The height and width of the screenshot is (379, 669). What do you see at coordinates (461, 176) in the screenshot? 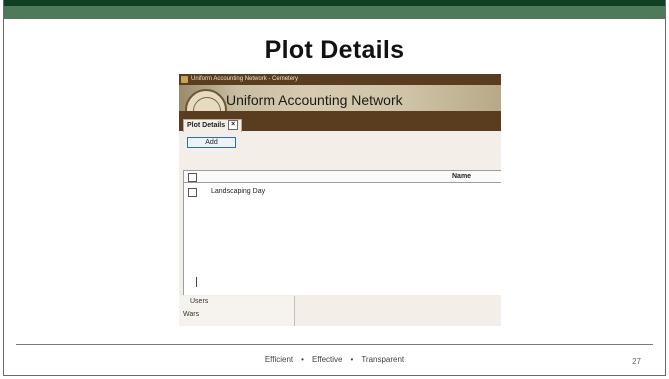
I see `column-header-name: Name` at bounding box center [461, 176].